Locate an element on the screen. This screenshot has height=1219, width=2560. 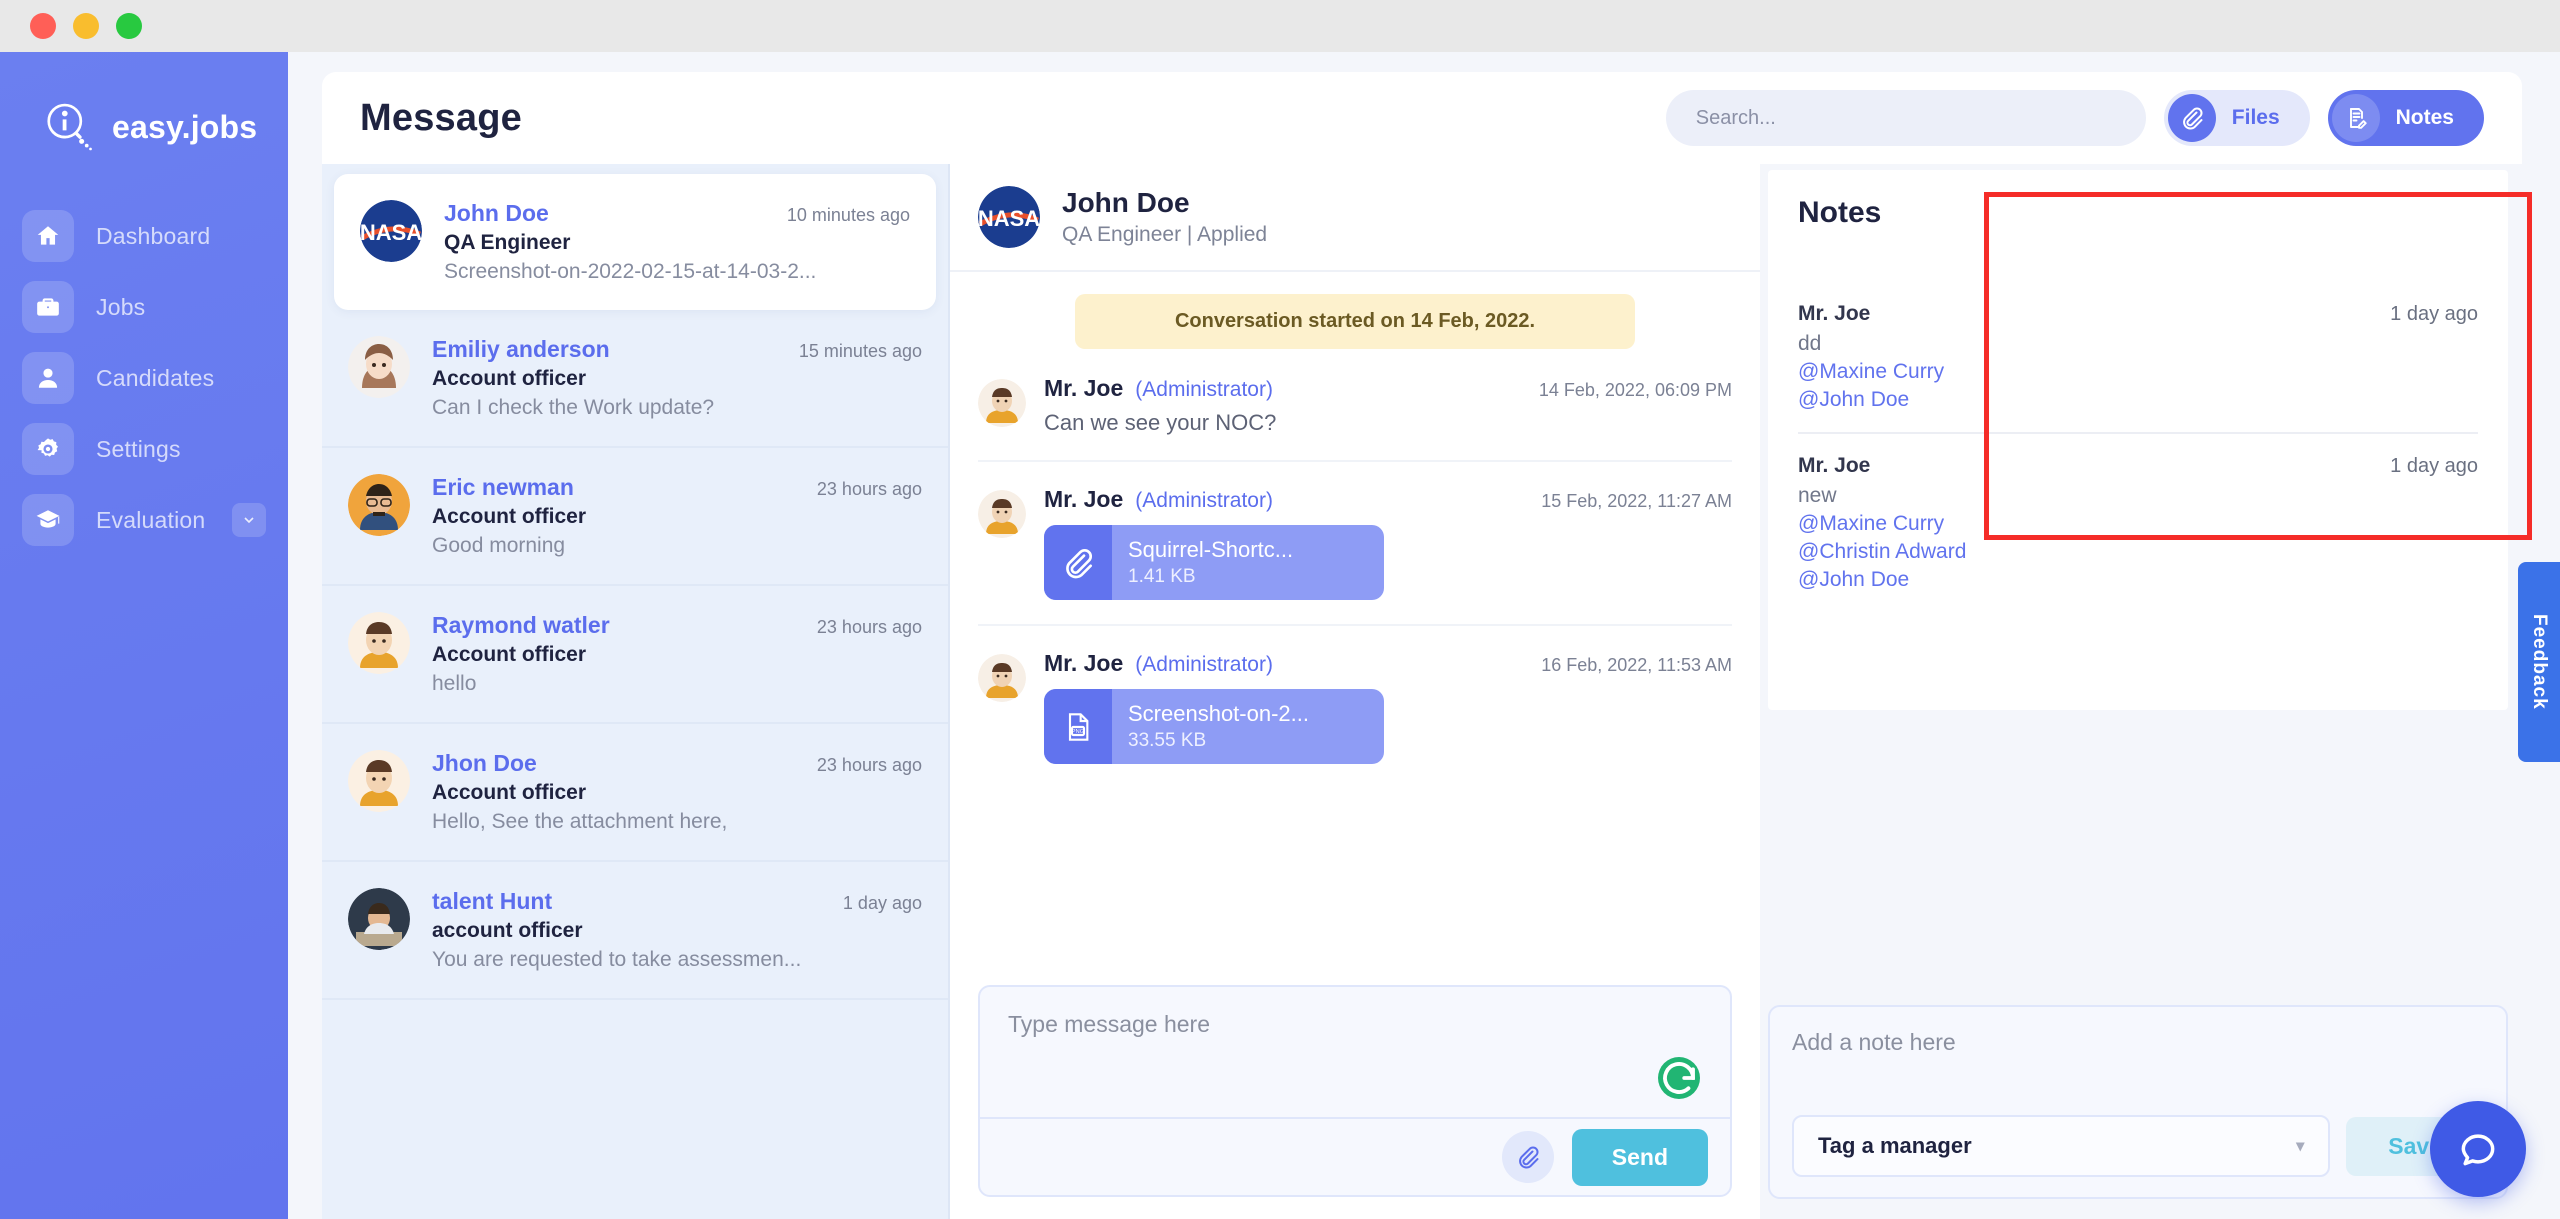
attachment-card: PNG Screenshot-on-2... 33.55 KB is located at coordinates (1214, 726).